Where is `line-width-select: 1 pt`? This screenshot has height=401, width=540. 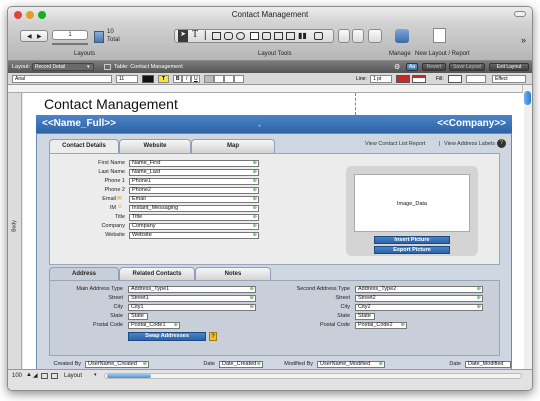
line-width-select: 1 pt is located at coordinates (381, 79).